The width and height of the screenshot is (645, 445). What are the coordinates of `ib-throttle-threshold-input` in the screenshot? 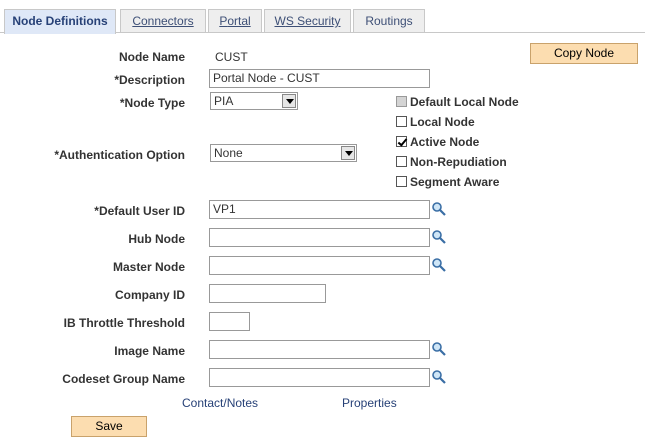 It's located at (229, 321).